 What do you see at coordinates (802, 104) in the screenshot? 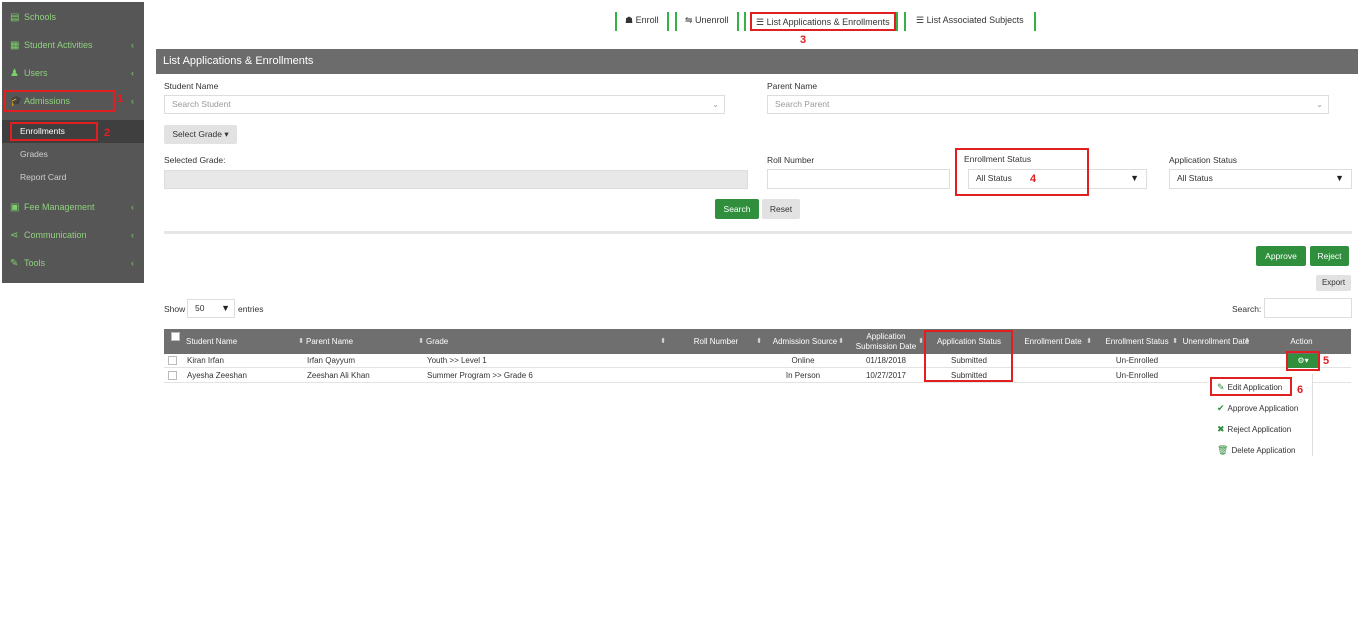
I see `parent-search-placeholder: Search Parent` at bounding box center [802, 104].